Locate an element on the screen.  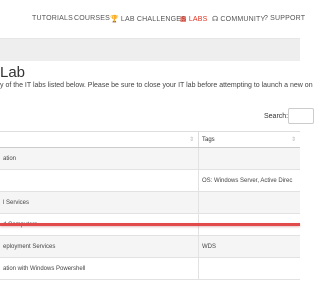
table-row: ation is located at coordinates (150, 158).